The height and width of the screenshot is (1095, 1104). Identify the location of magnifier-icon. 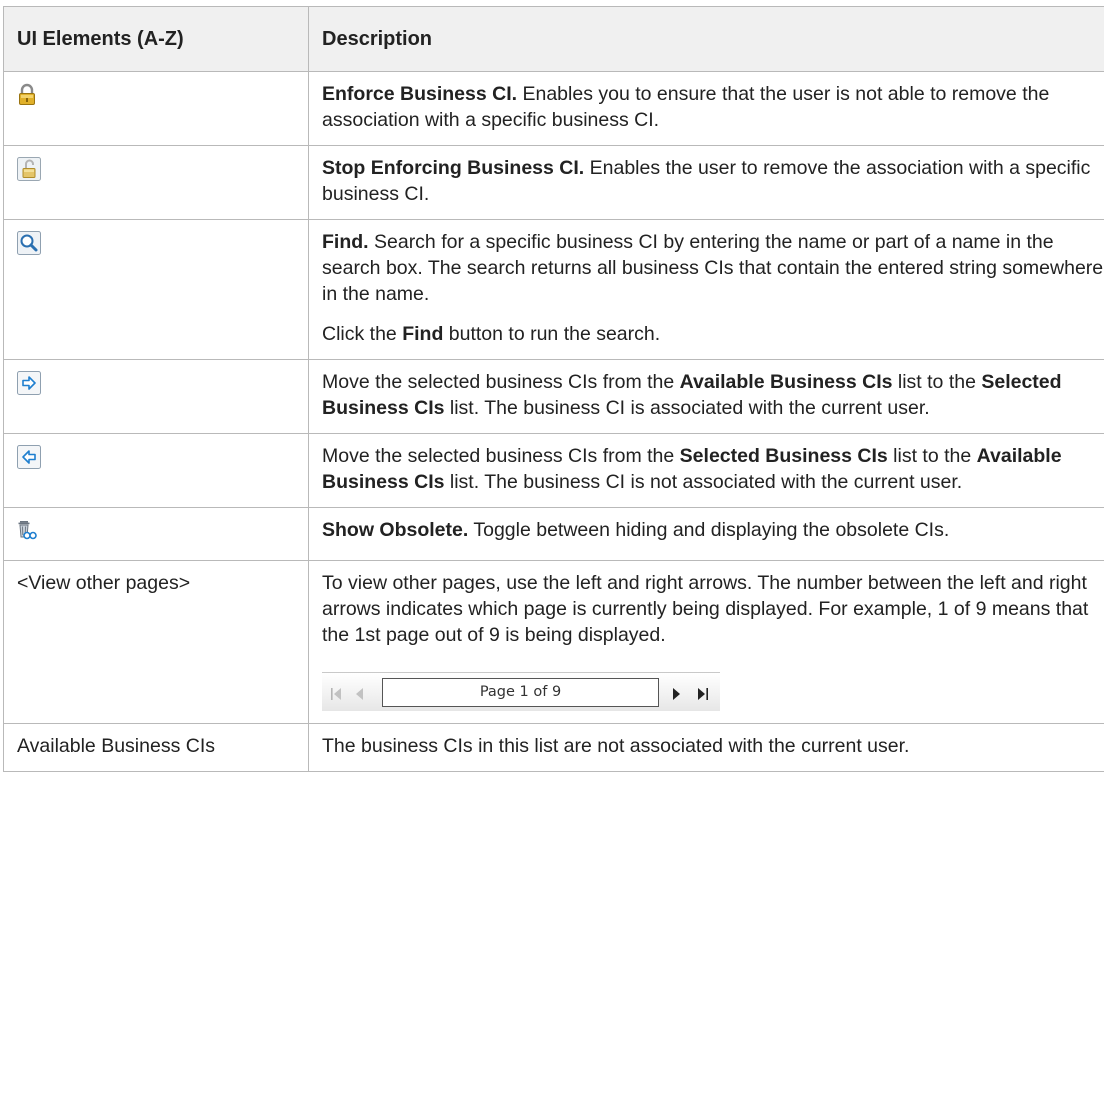
(29, 246).